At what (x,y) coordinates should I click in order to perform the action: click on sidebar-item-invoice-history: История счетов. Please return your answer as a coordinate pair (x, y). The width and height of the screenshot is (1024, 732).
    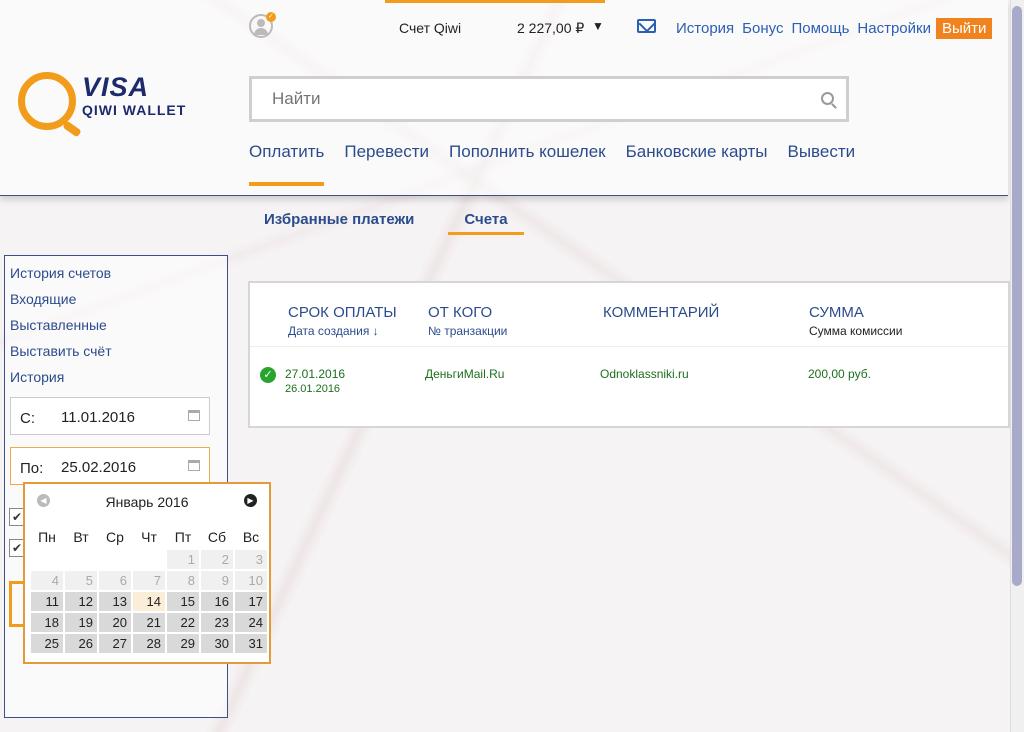
    Looking at the image, I should click on (61, 273).